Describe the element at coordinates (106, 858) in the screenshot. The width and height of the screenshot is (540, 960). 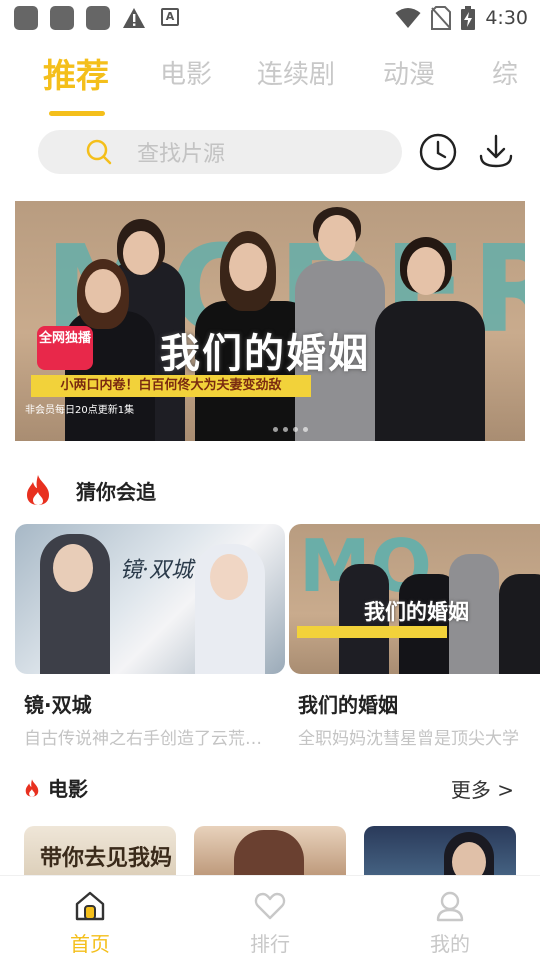
I see `poster-title: 带你去见我妈` at that location.